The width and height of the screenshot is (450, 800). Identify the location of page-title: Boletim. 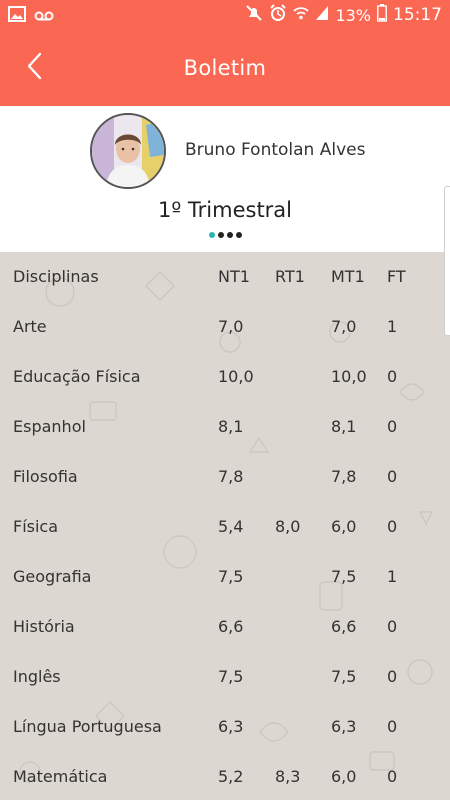
(225, 68).